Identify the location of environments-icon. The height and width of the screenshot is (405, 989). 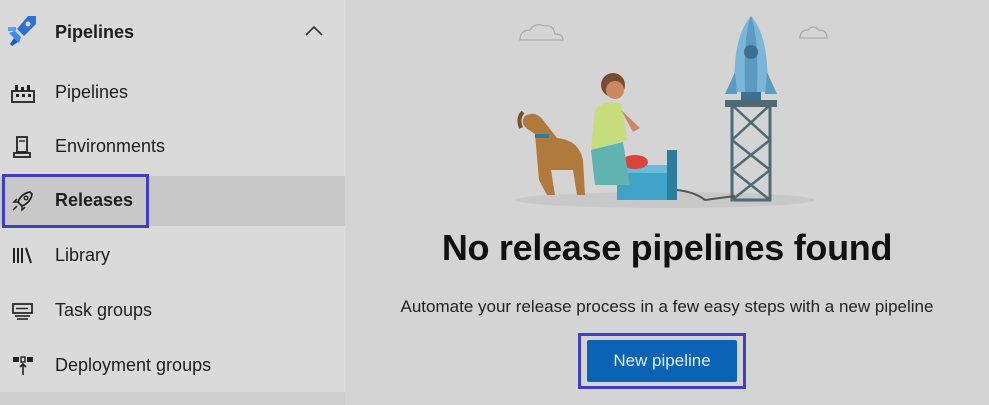
(22, 147).